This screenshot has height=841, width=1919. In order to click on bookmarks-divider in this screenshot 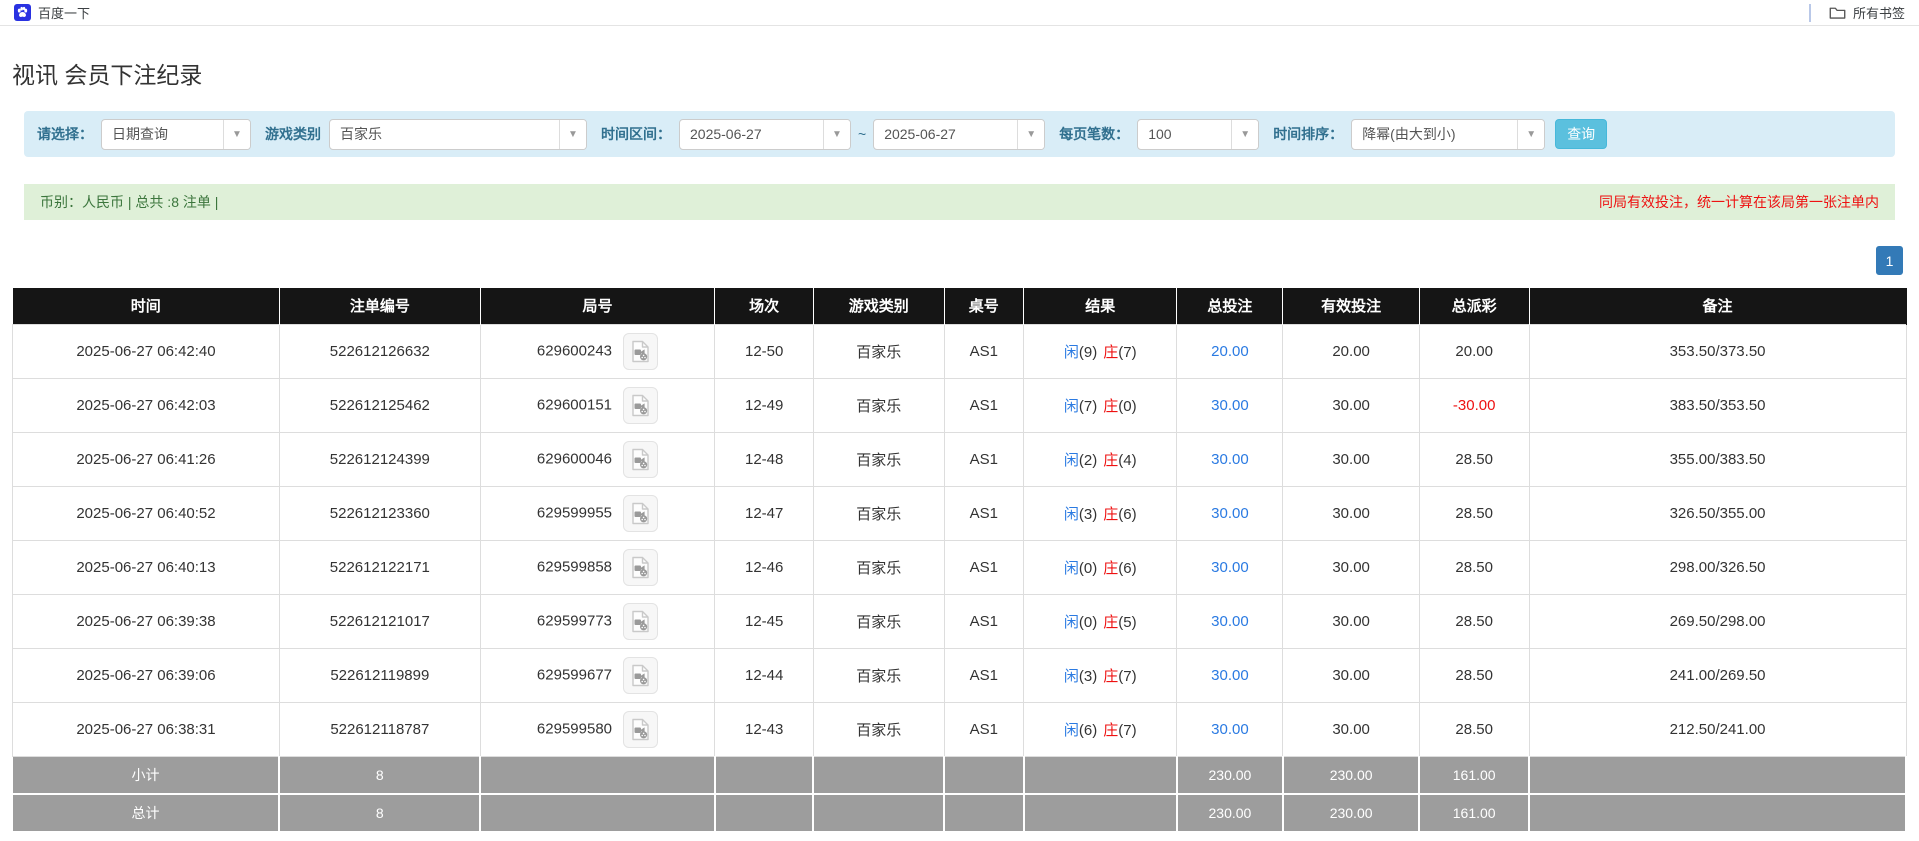, I will do `click(1809, 12)`.